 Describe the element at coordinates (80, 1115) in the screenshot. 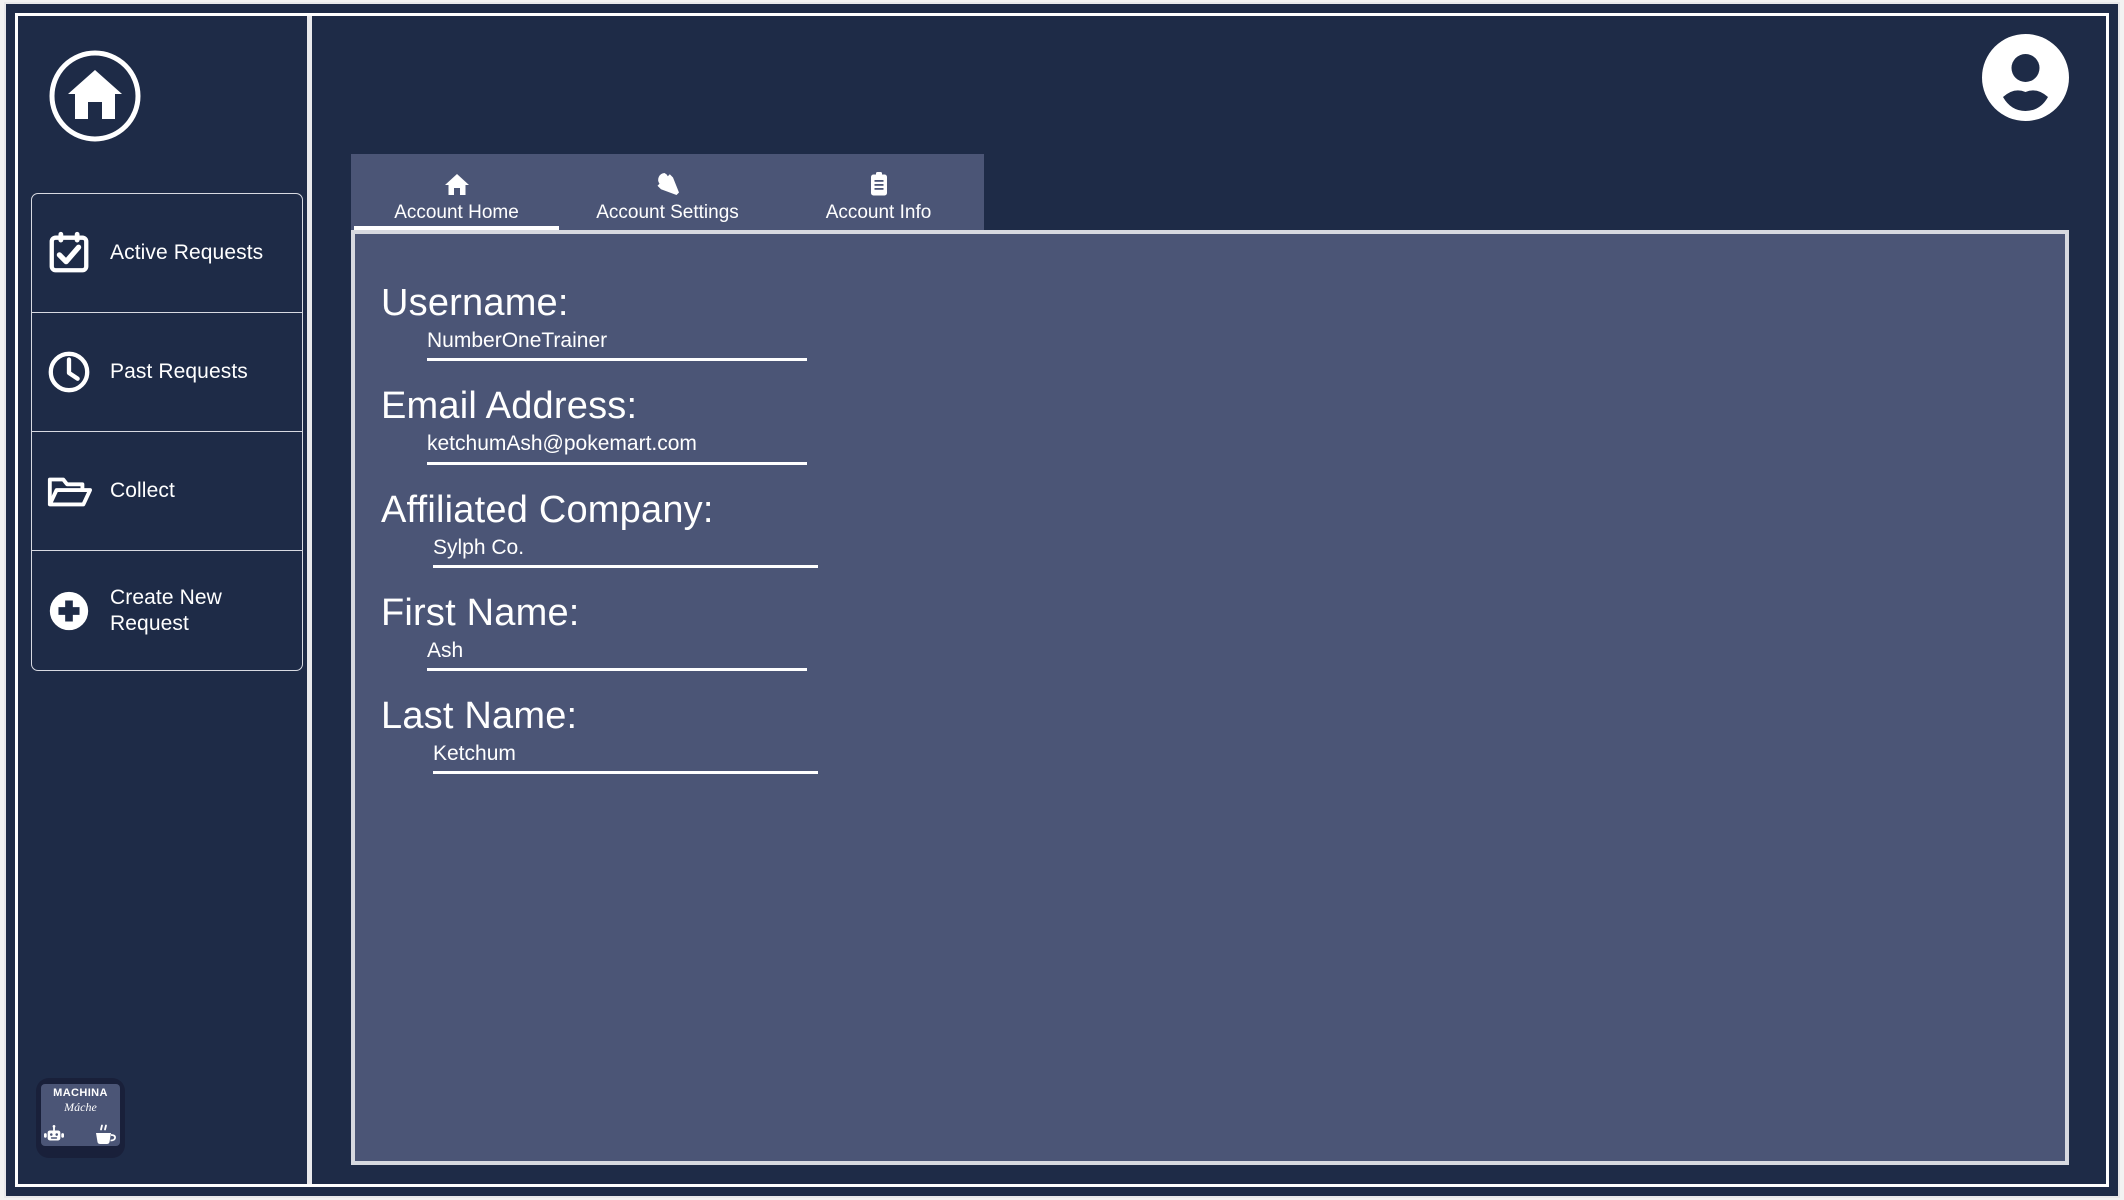

I see `brand-plate: MACHINA Máche` at that location.